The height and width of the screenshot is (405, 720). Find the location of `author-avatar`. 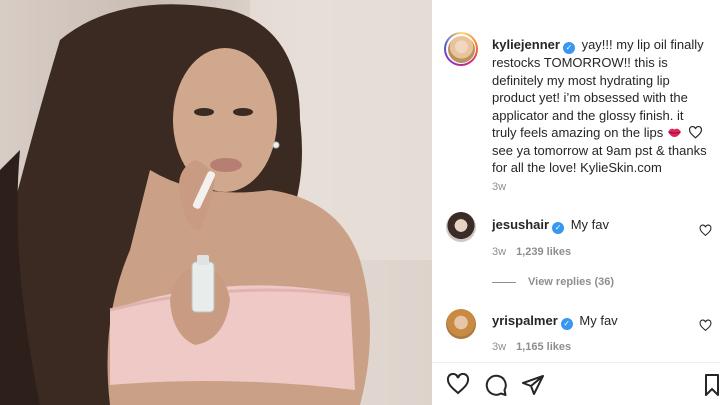

author-avatar is located at coordinates (461, 49).